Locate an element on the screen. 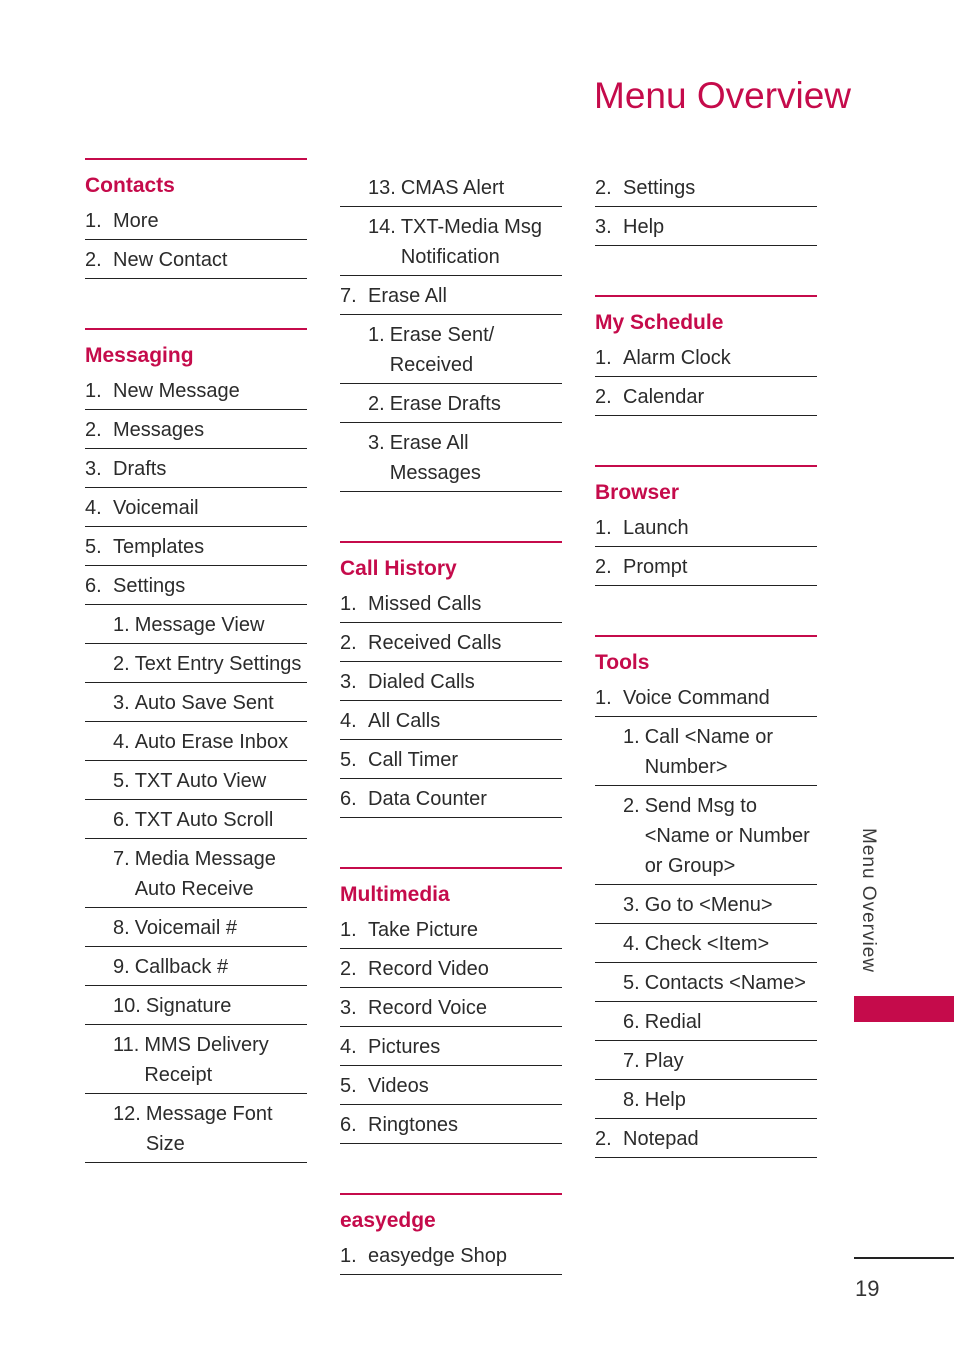  menu-item: 6. Settings is located at coordinates (196, 585).